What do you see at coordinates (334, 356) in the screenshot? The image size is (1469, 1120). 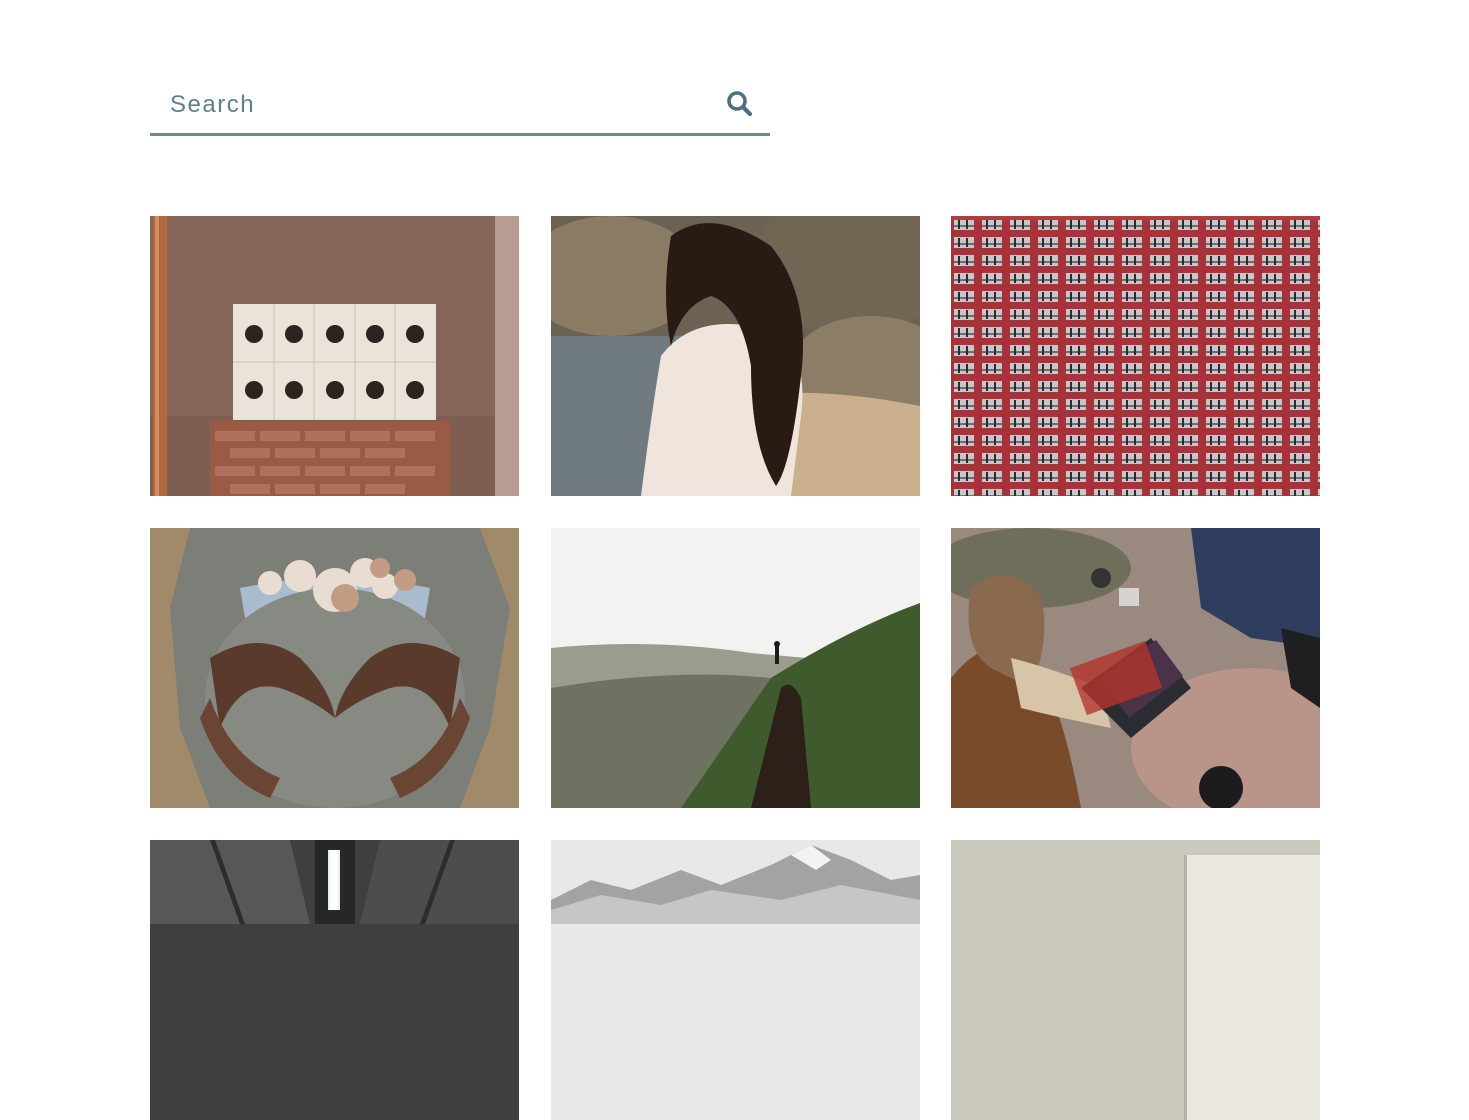 I see `photo-posters-on-brick-wall` at bounding box center [334, 356].